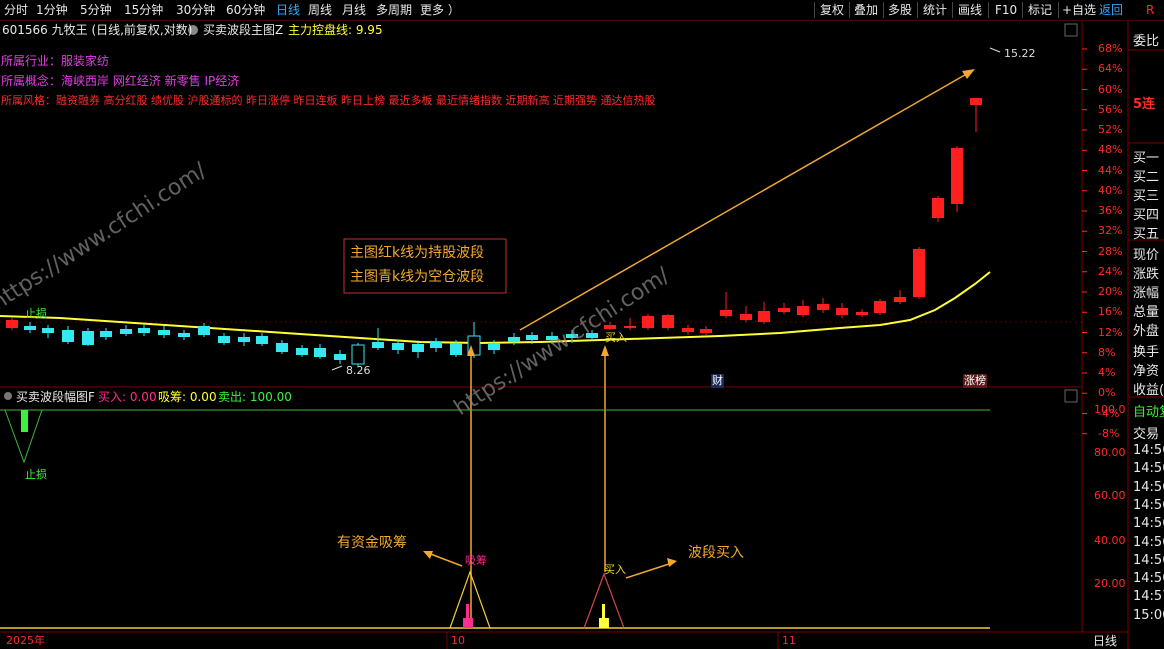  Describe the element at coordinates (1148, 469) in the screenshot. I see `side-time-1: 14:56` at that location.